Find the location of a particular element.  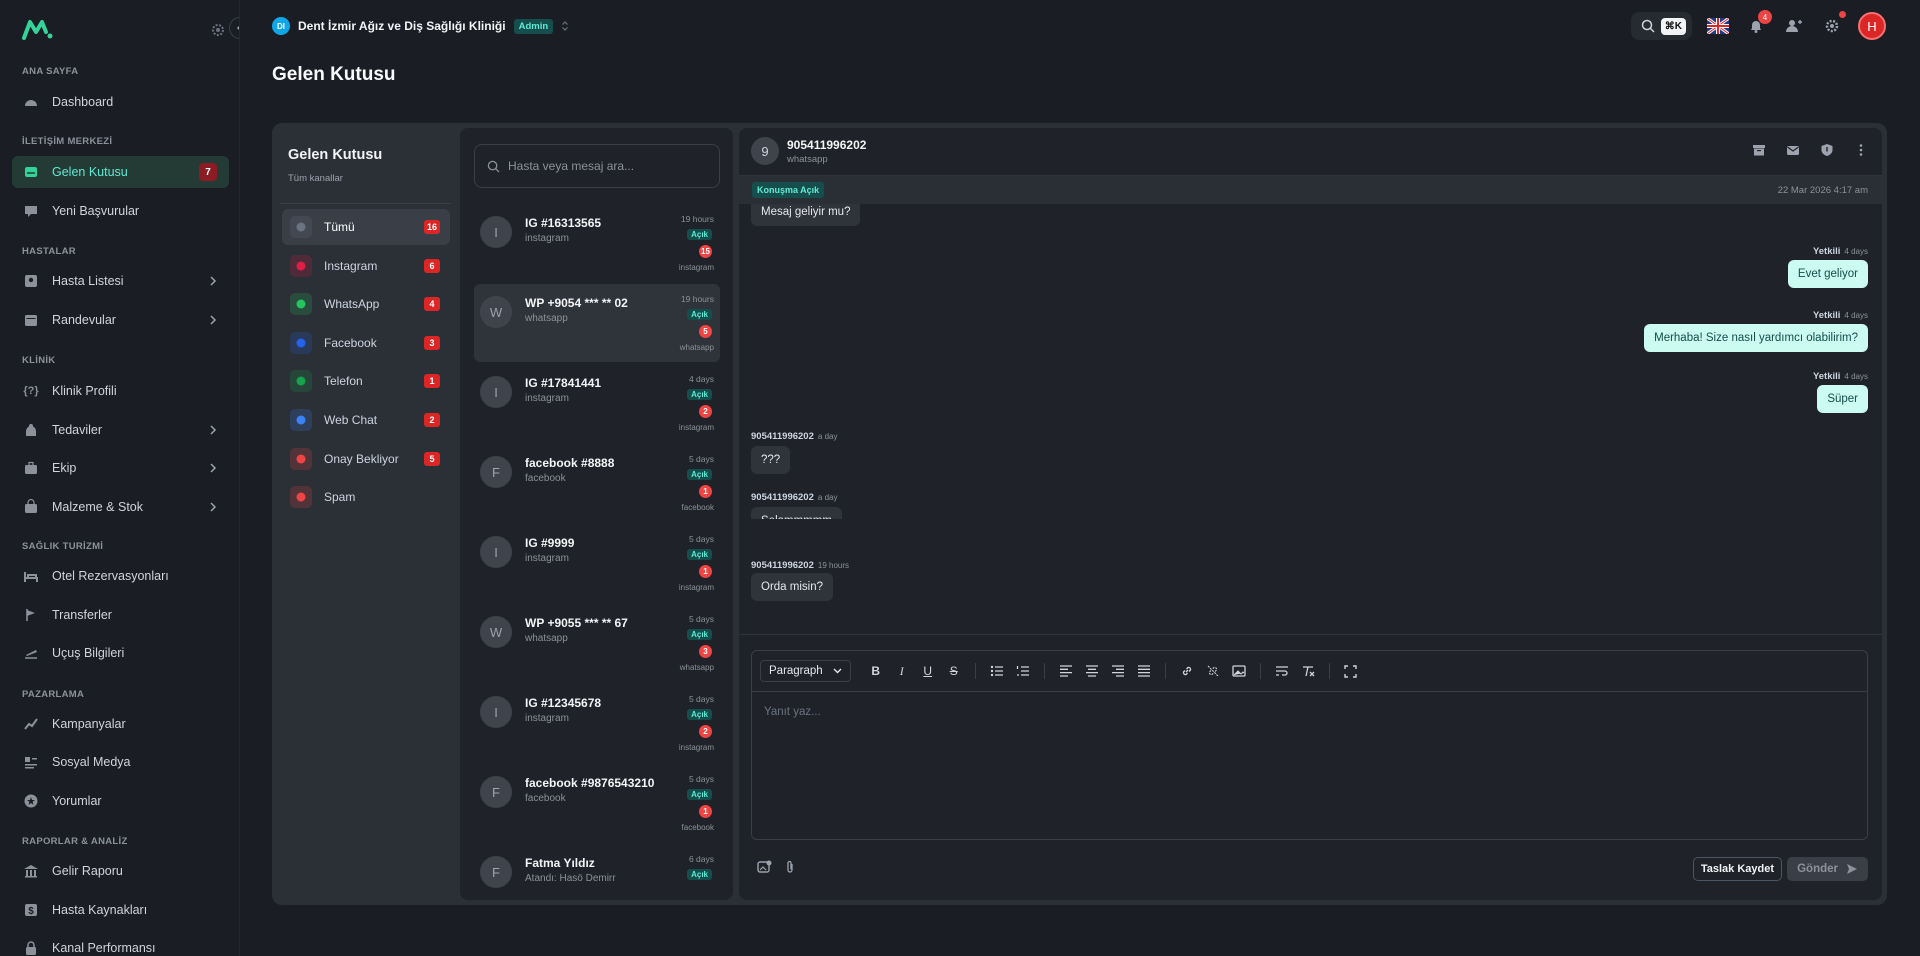

collapse-sidebar-button is located at coordinates (234, 28).